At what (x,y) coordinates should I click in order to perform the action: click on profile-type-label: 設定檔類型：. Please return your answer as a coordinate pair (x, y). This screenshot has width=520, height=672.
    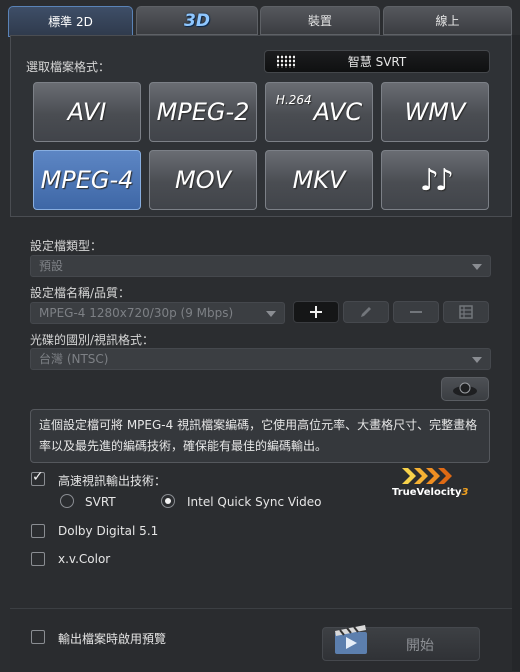
    Looking at the image, I should click on (66, 246).